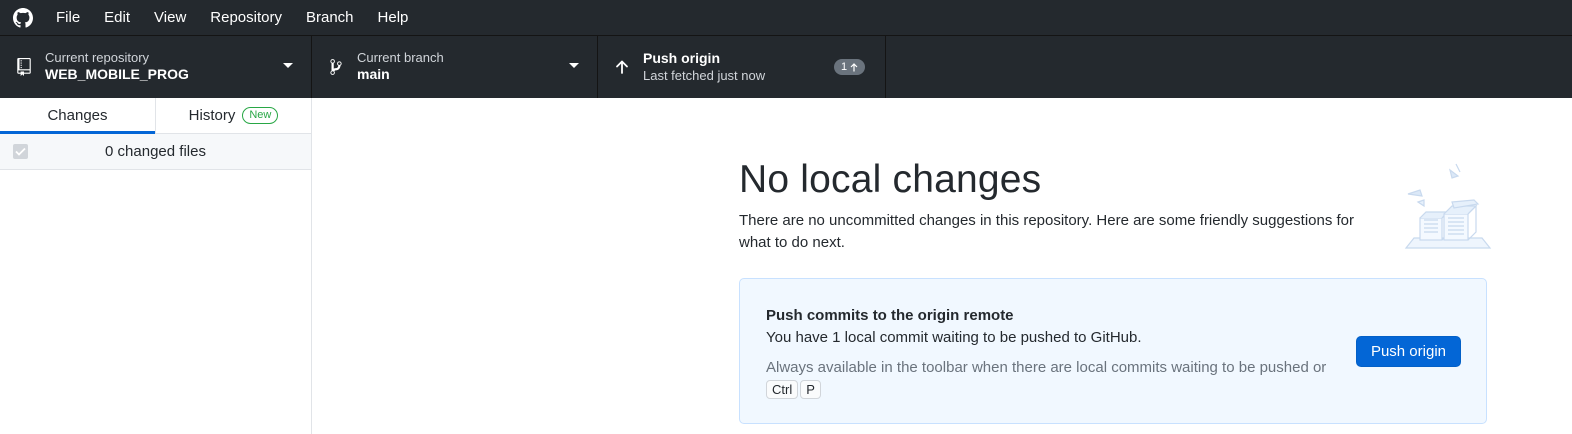  I want to click on tab-history-label: History, so click(212, 115).